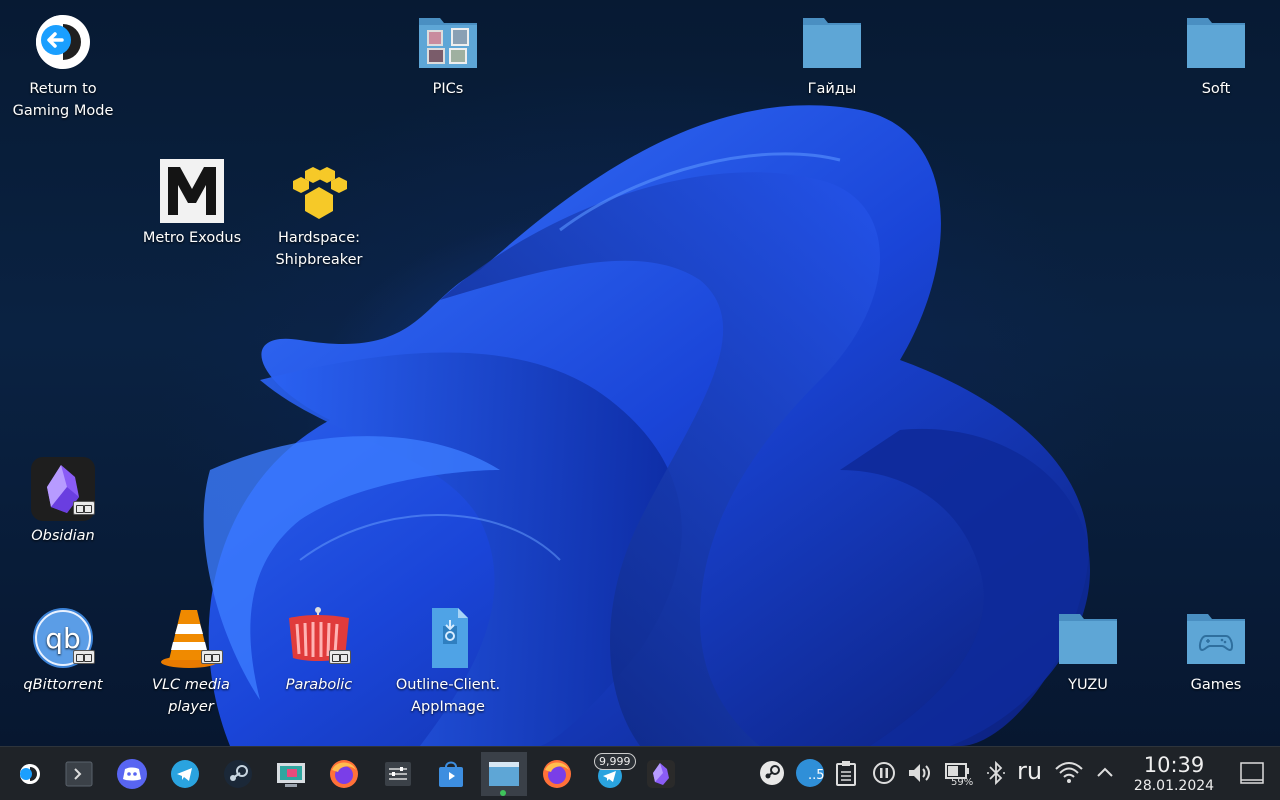  I want to click on taskbar-discover, so click(451, 774).